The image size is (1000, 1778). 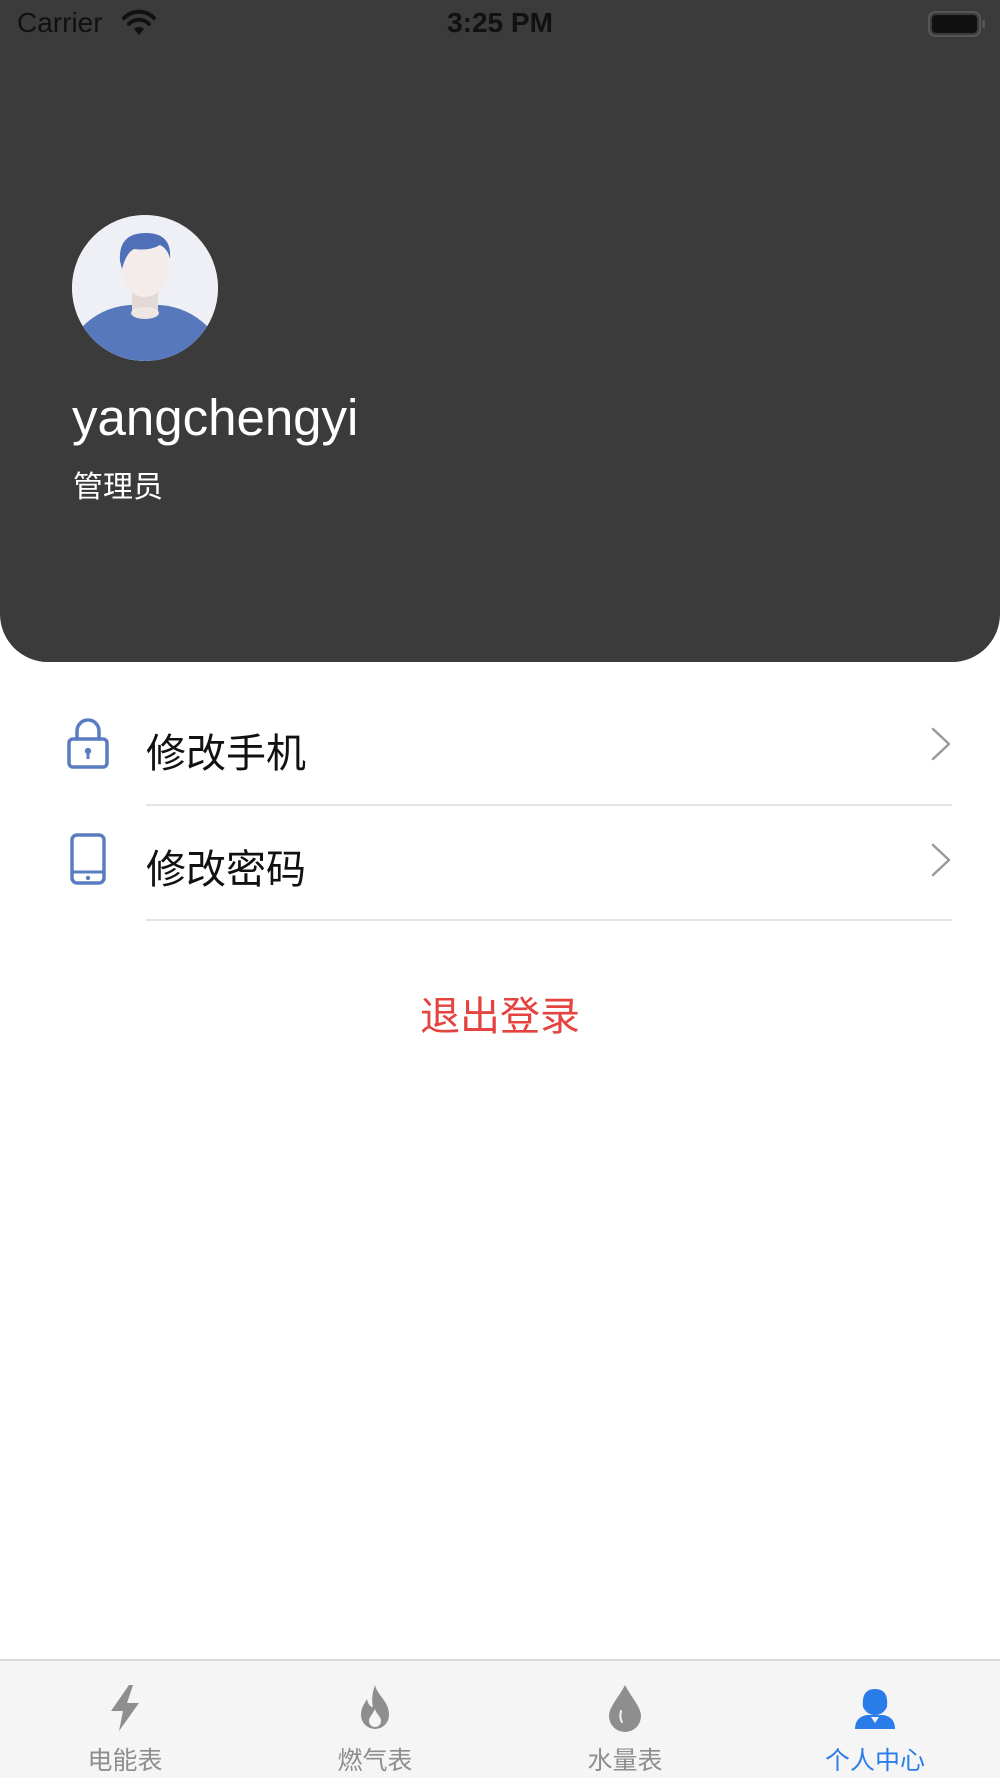 I want to click on lightning-icon, so click(x=125, y=1708).